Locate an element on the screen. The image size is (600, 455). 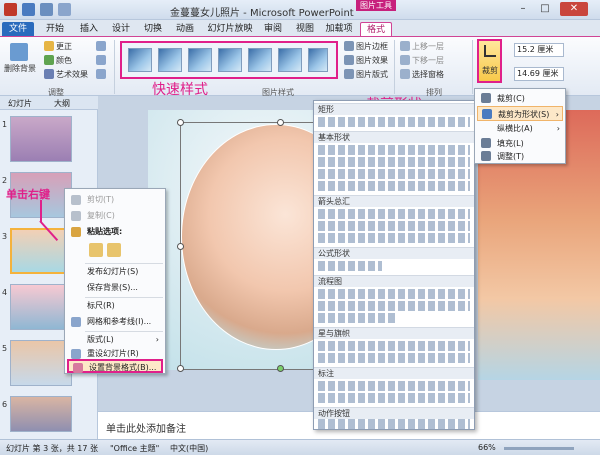
picture-layout-button: 图片版式 is located at coordinates (372, 74).